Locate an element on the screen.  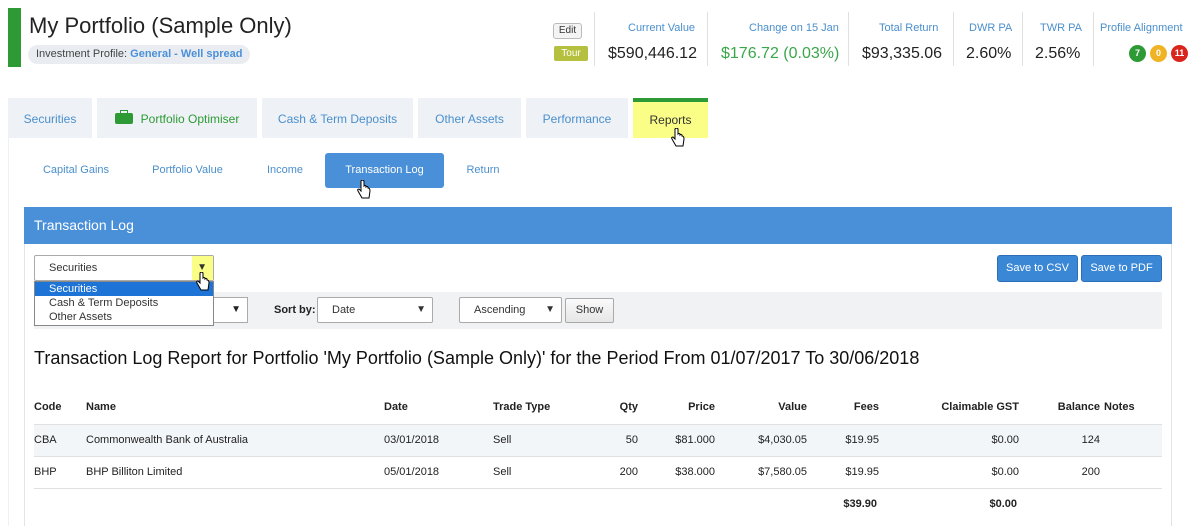
total-claimable-gst: $0.00 is located at coordinates (1003, 504).